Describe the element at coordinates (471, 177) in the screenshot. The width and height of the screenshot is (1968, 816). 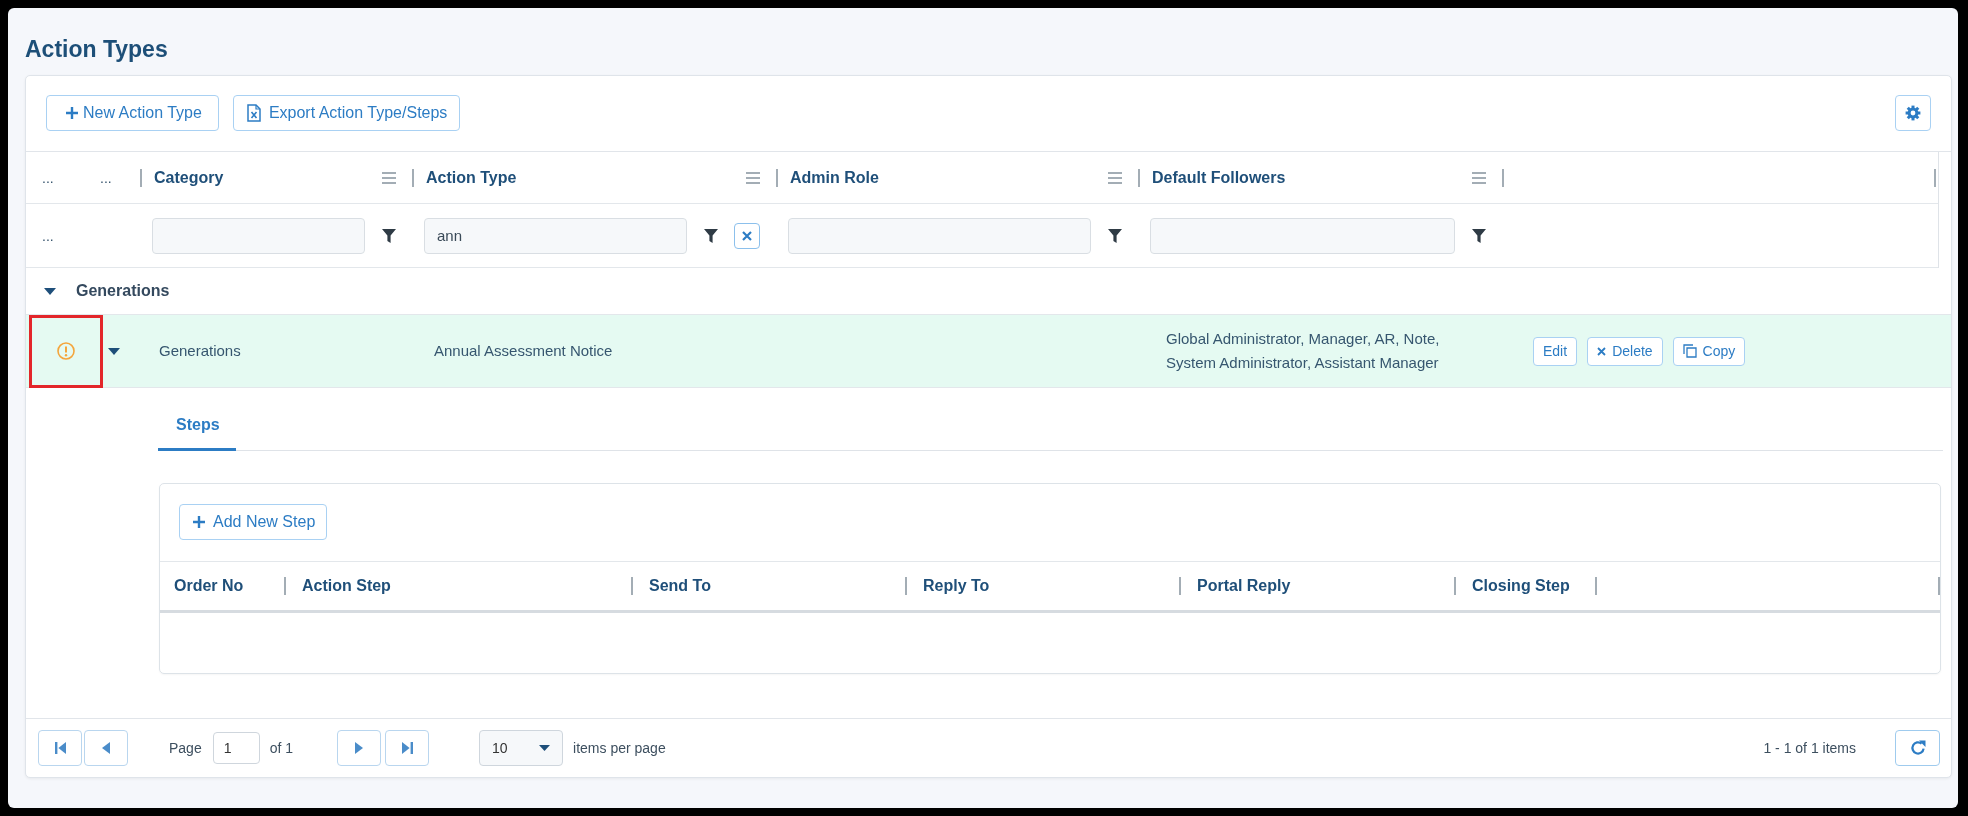
I see `column-header: Action Type` at that location.